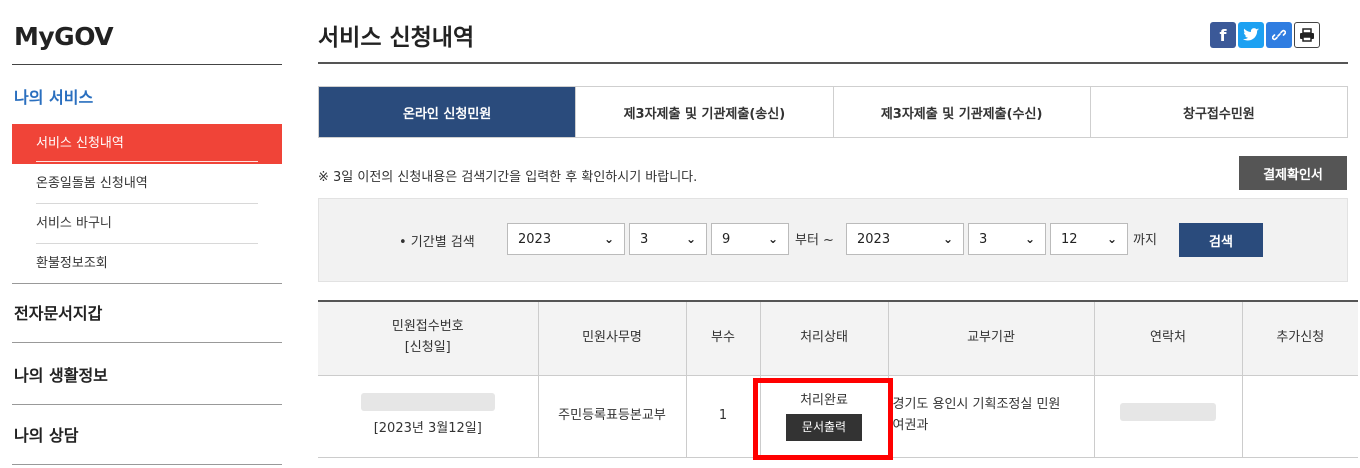 The image size is (1360, 468). What do you see at coordinates (428, 338) in the screenshot?
I see `col-header-receipt-no: 민원접수번호 [신청일]` at bounding box center [428, 338].